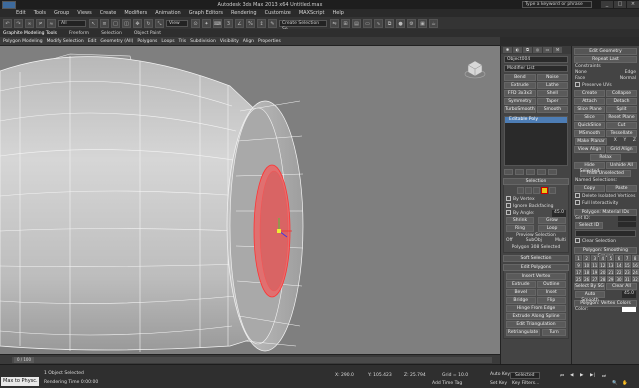  Describe the element at coordinates (509, 241) in the screenshot. I see `preview-off-radio: Off` at that location.